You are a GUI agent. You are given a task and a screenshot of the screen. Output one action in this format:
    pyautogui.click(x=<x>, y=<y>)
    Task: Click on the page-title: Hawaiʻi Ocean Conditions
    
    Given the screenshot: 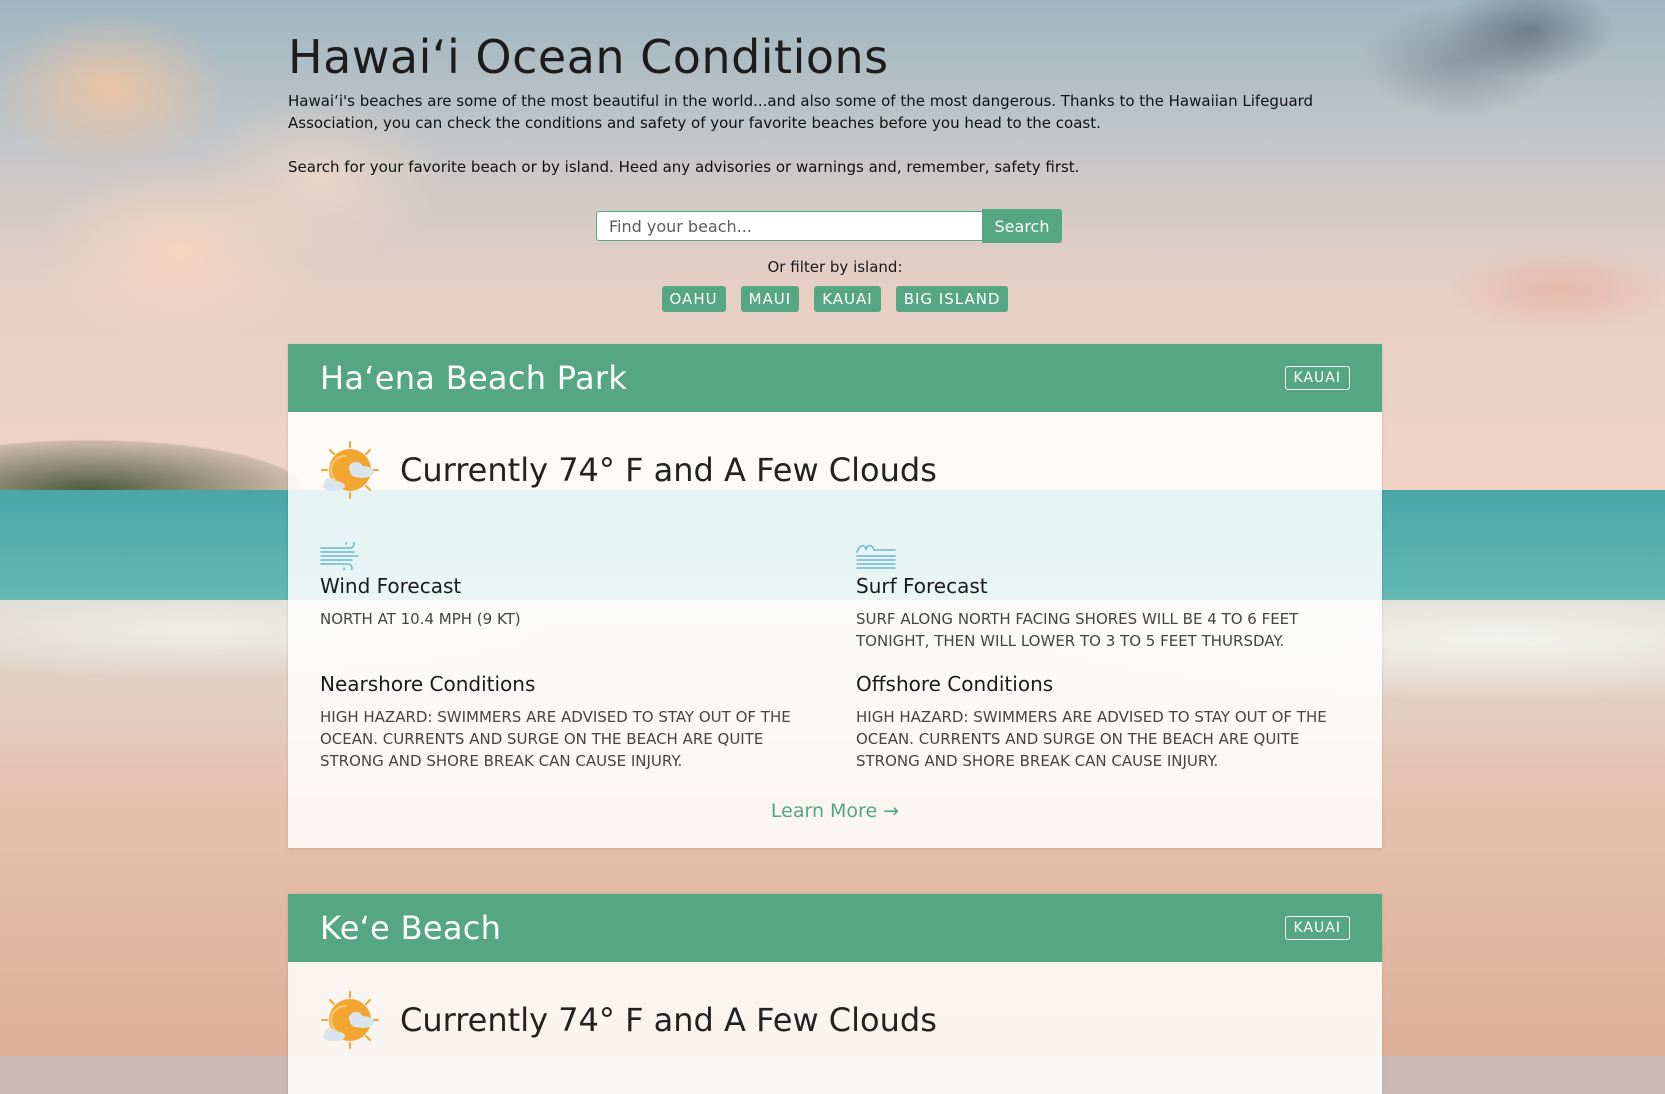 What is the action you would take?
    pyautogui.click(x=588, y=57)
    